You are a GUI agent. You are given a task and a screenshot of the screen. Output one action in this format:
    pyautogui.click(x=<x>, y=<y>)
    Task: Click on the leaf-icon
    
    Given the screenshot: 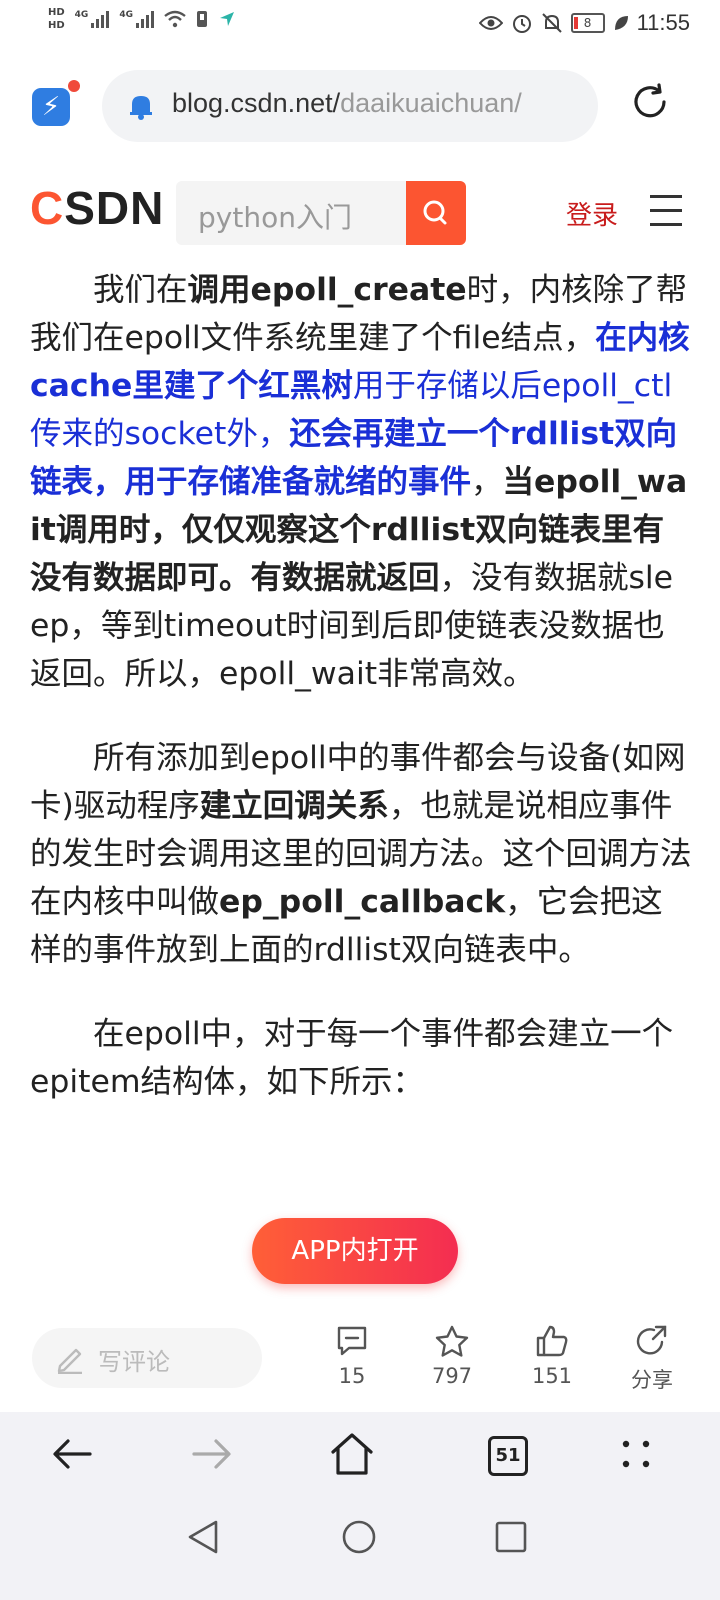 What is the action you would take?
    pyautogui.click(x=621, y=23)
    